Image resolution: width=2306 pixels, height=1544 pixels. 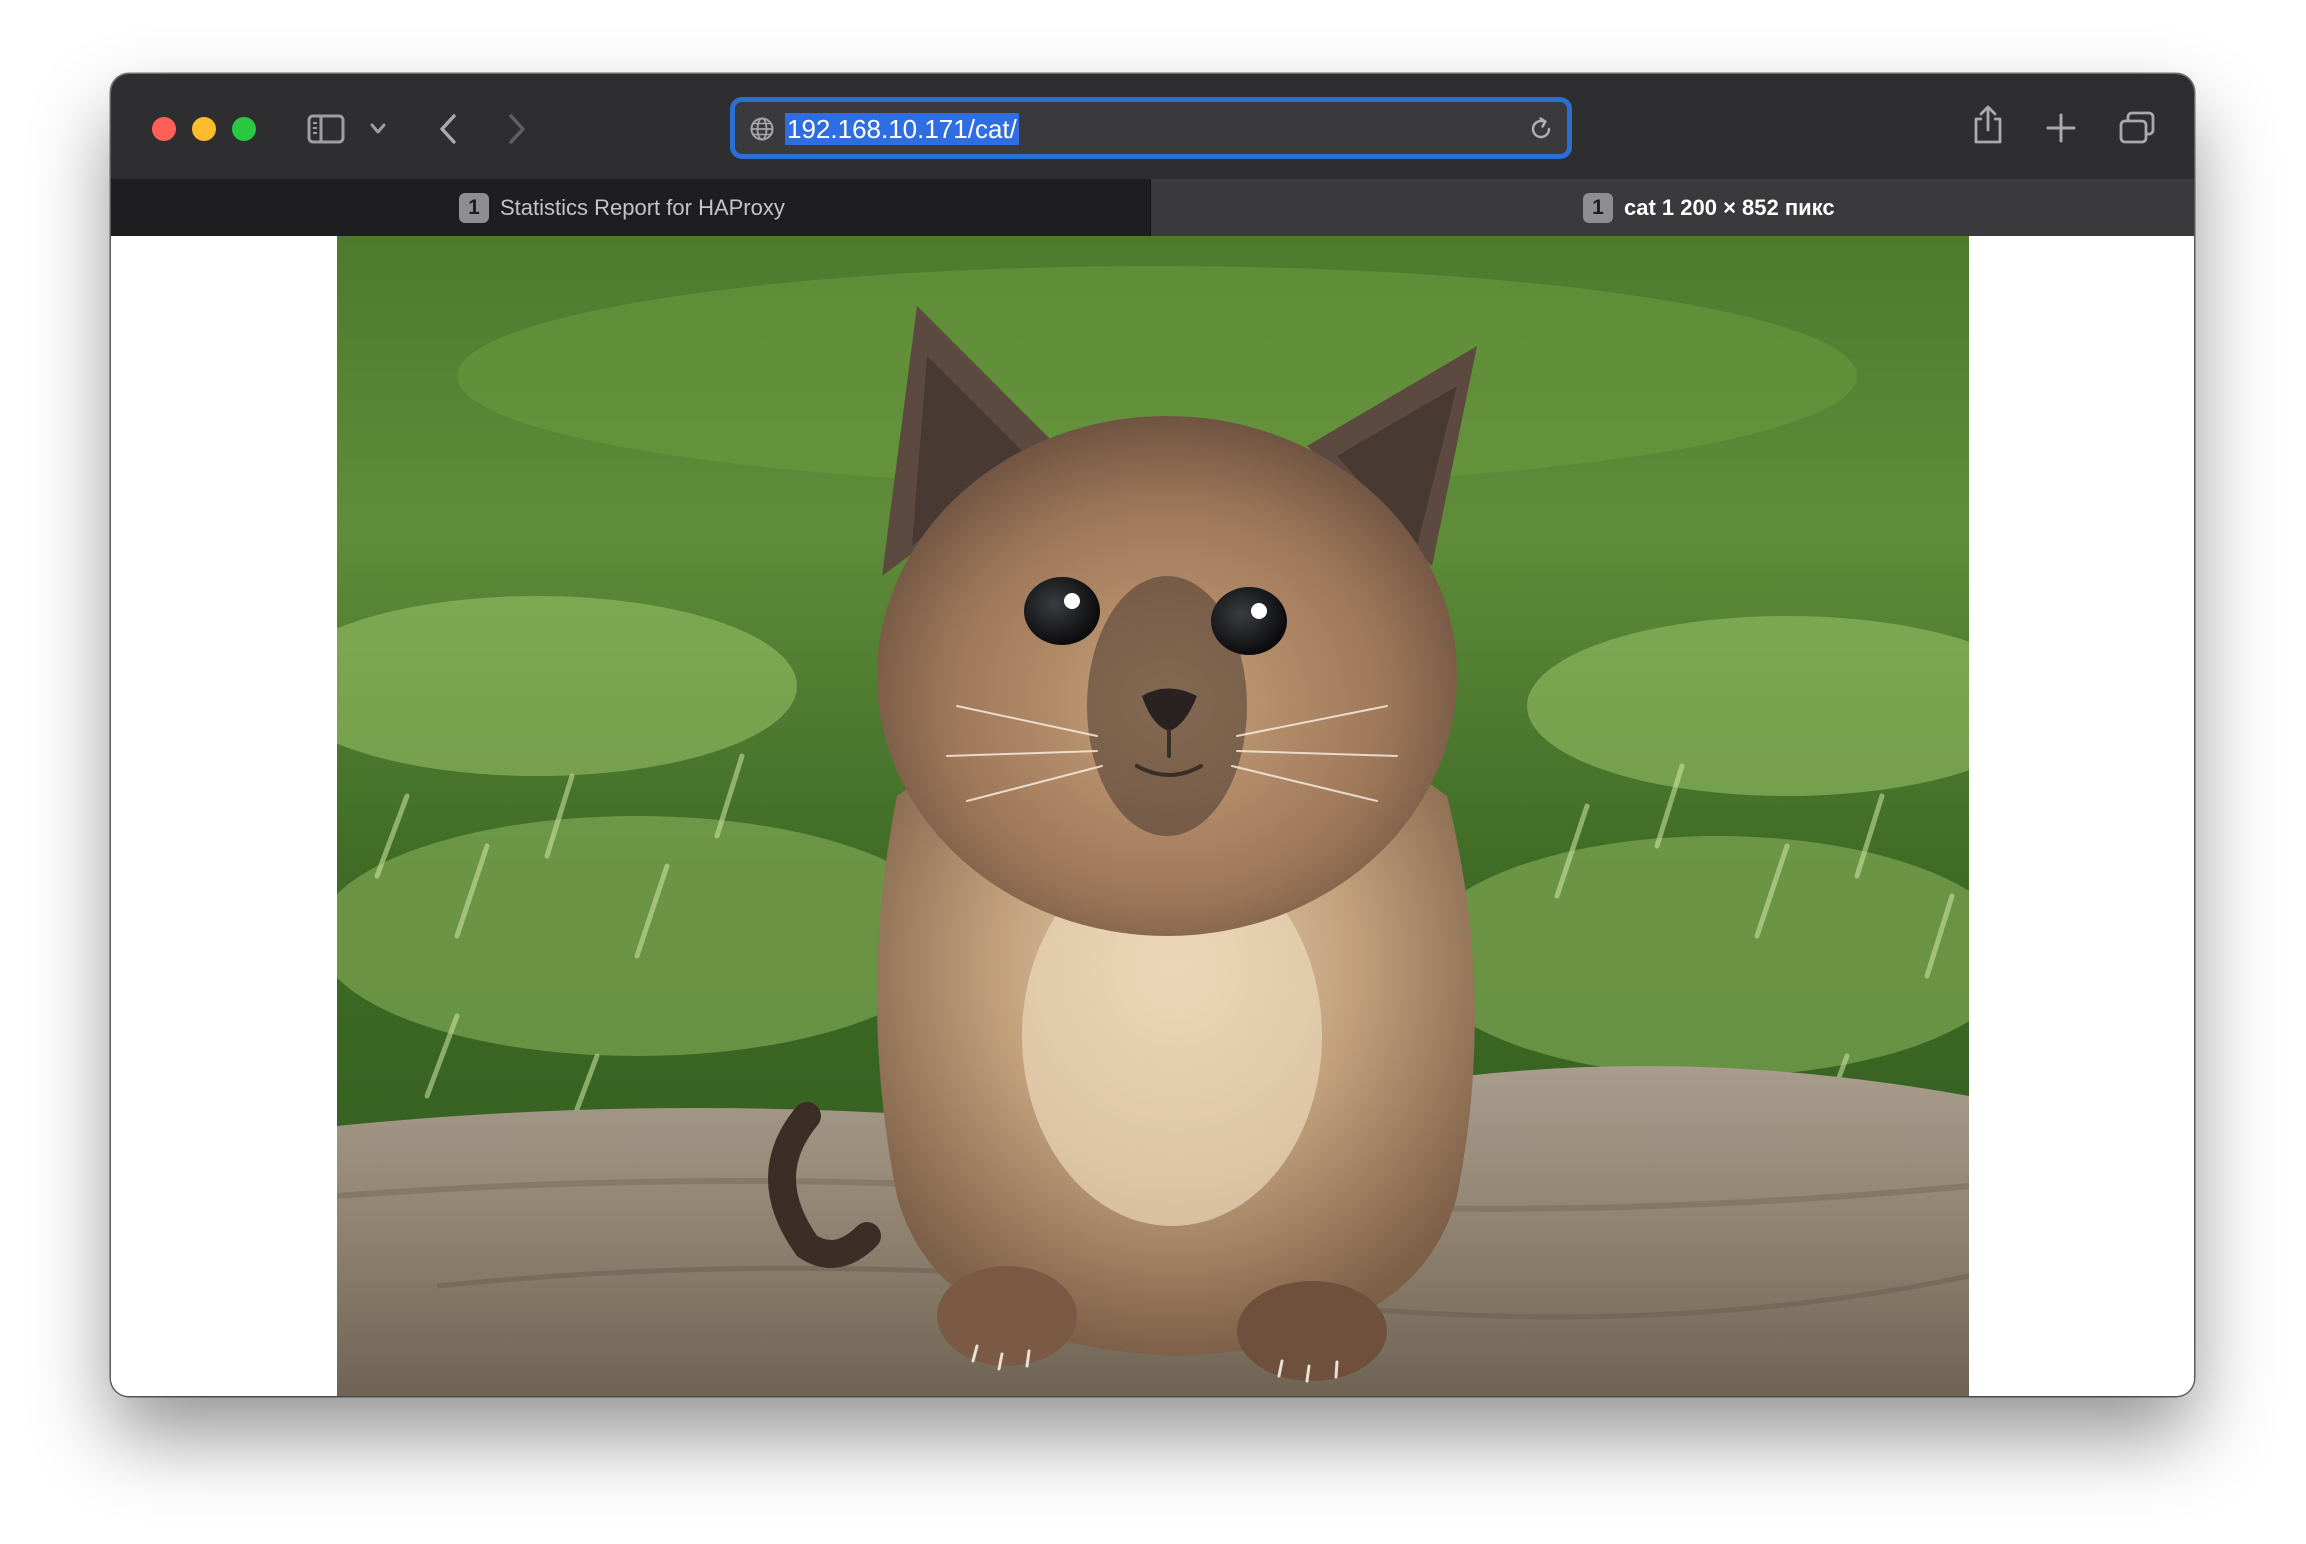 I want to click on zoom-window-button, so click(x=244, y=129).